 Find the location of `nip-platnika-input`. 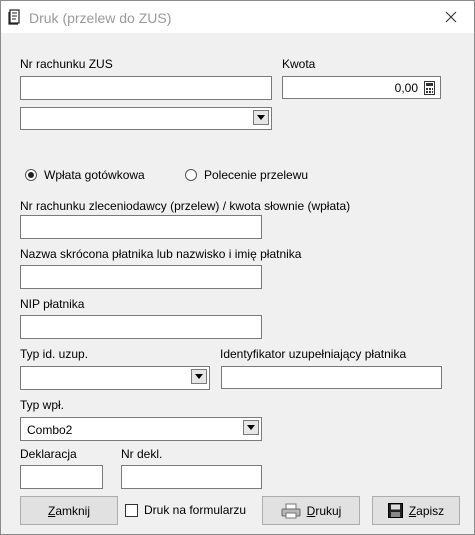

nip-platnika-input is located at coordinates (141, 327).